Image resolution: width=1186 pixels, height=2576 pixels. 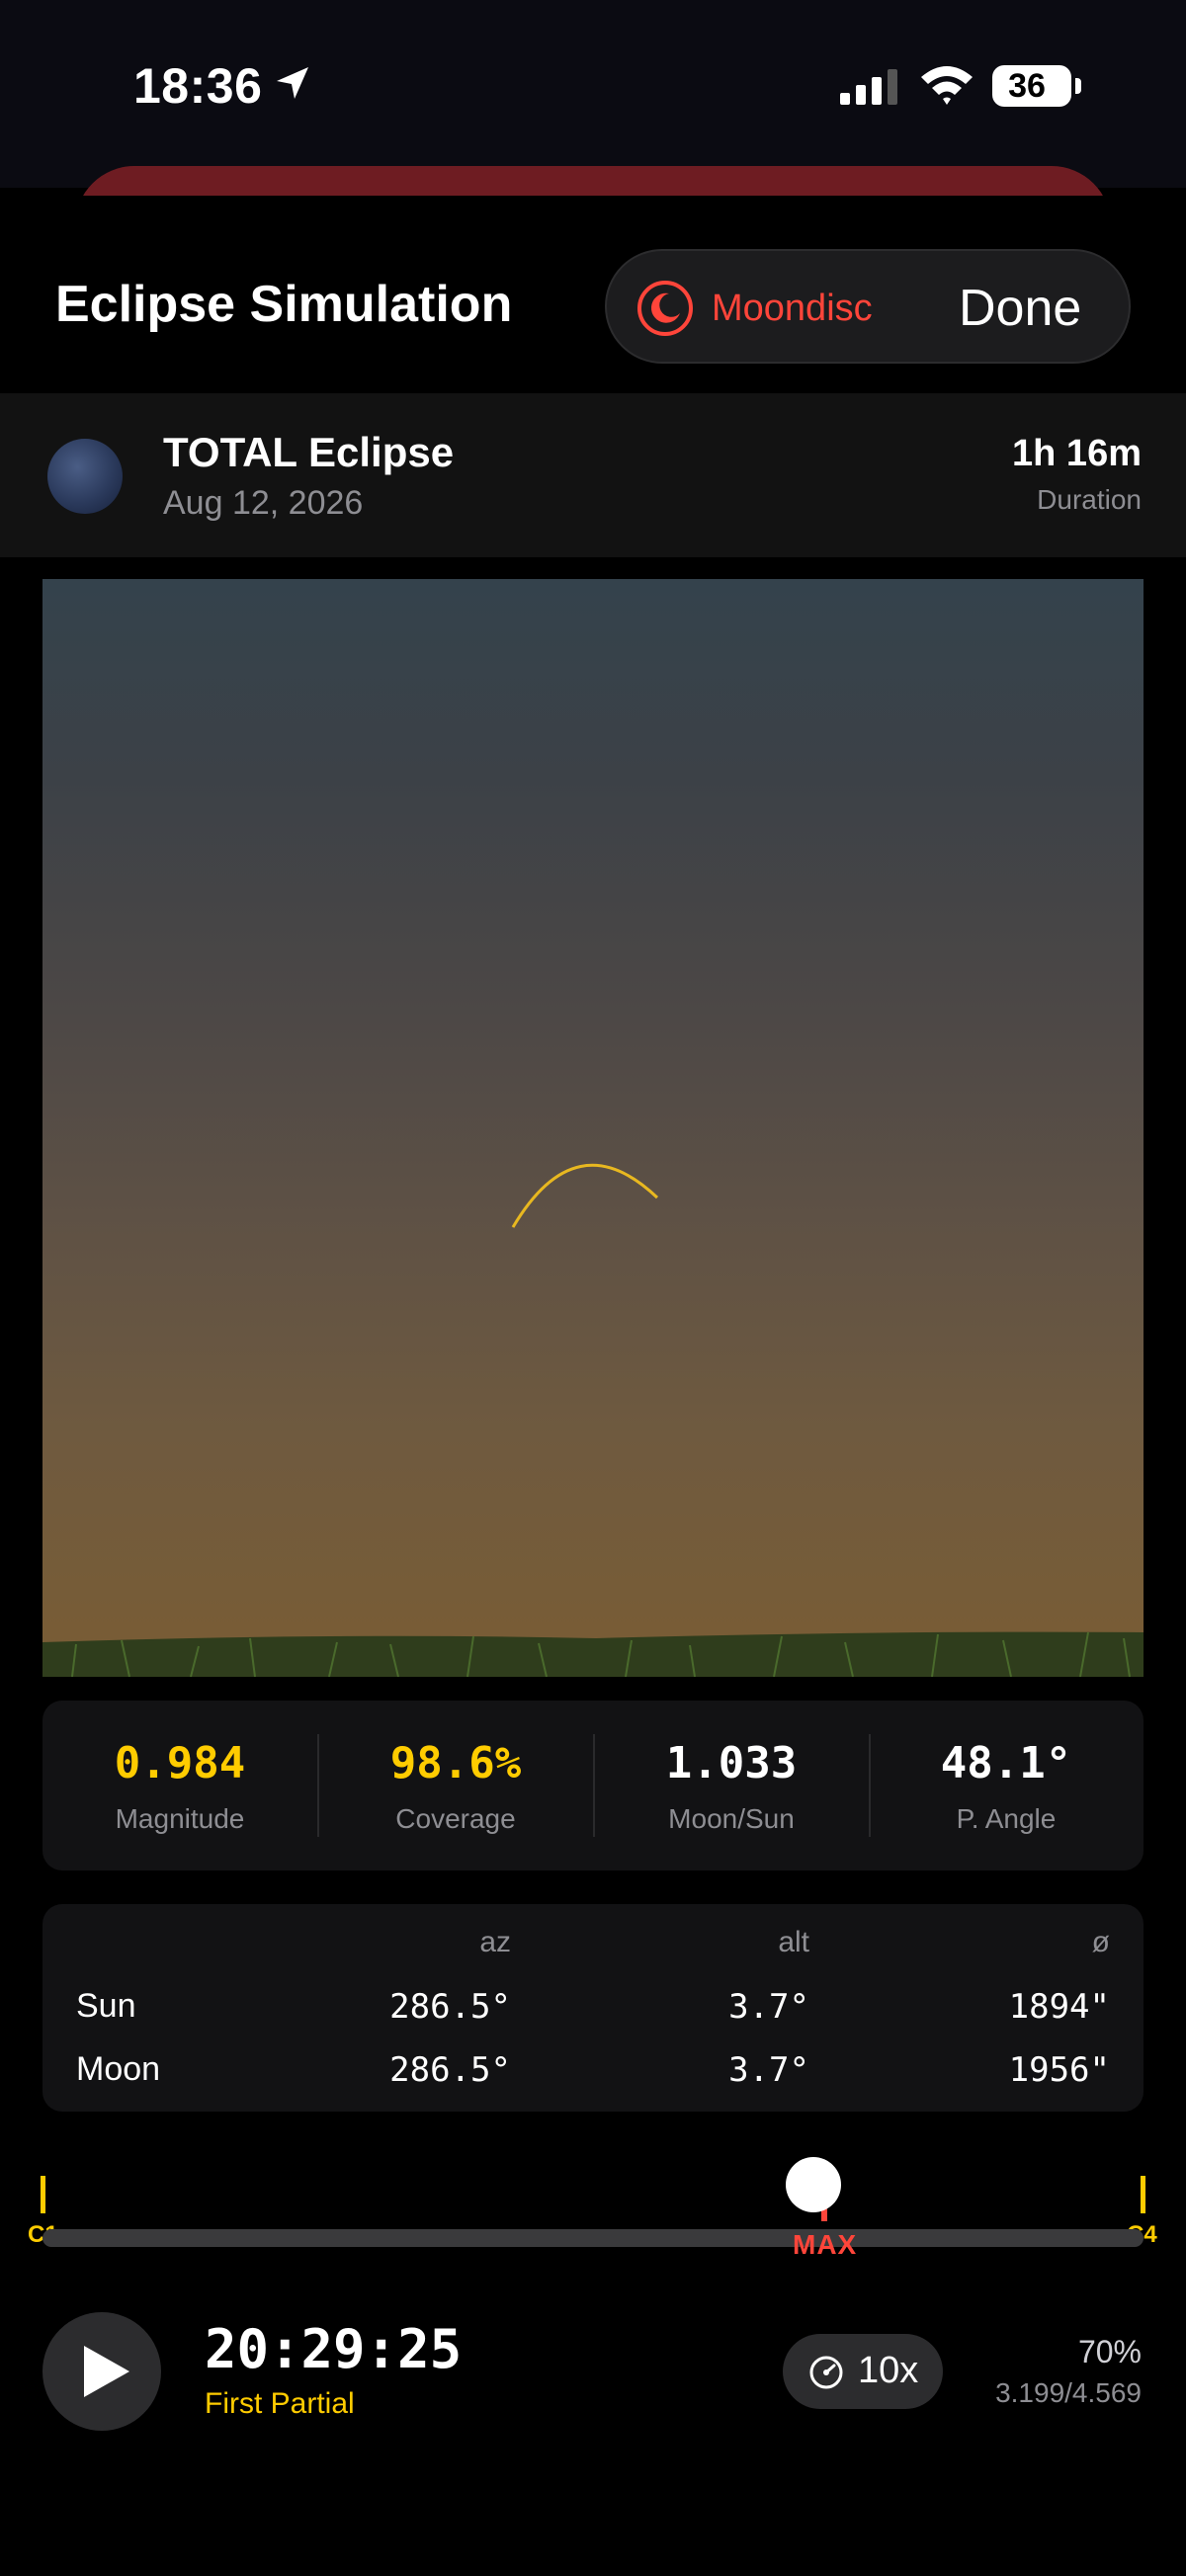 What do you see at coordinates (593, 94) in the screenshot?
I see `status-bar: 18:36 36` at bounding box center [593, 94].